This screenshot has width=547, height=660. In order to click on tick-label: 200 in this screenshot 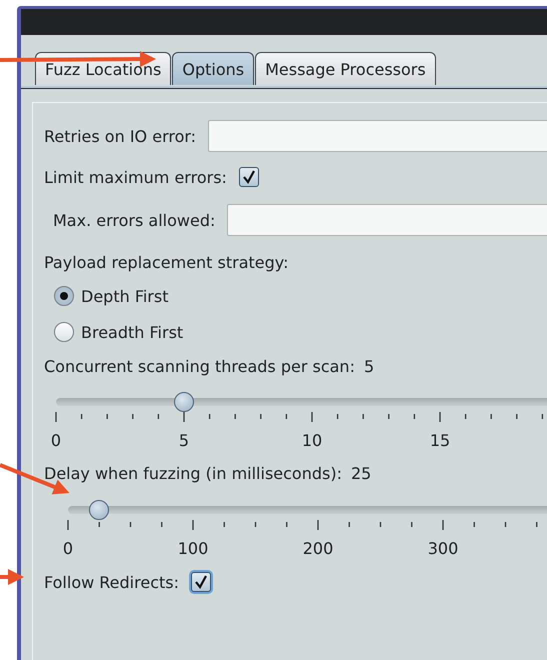, I will do `click(318, 548)`.